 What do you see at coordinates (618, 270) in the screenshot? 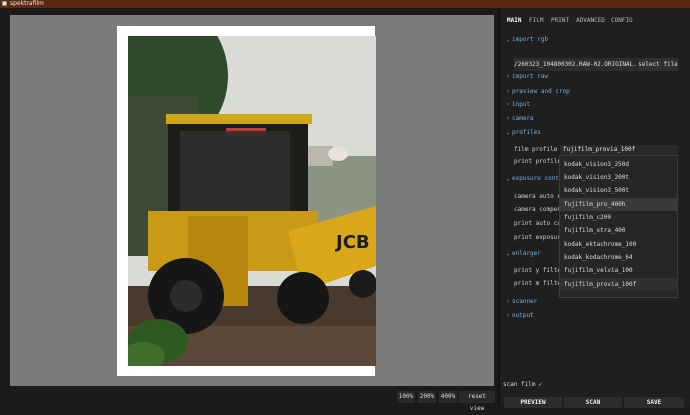
I see `dropdown-option: fujifilm_velvia_100` at bounding box center [618, 270].